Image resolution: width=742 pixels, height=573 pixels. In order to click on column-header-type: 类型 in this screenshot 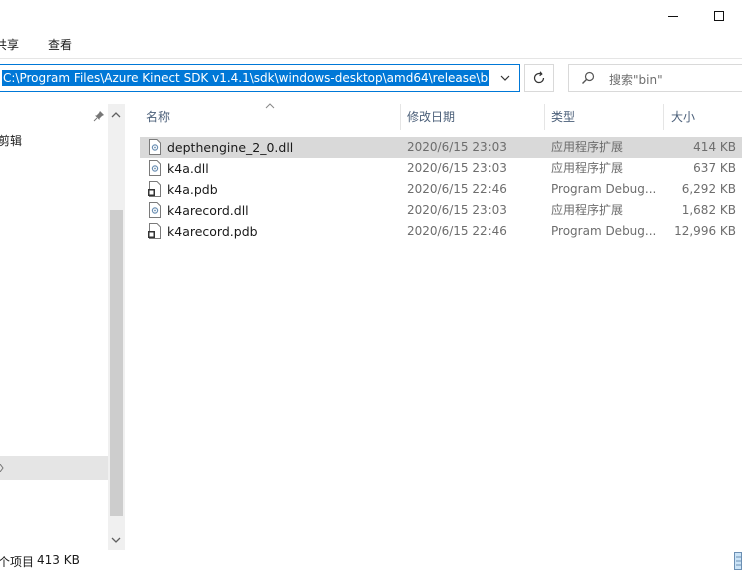, I will do `click(563, 117)`.